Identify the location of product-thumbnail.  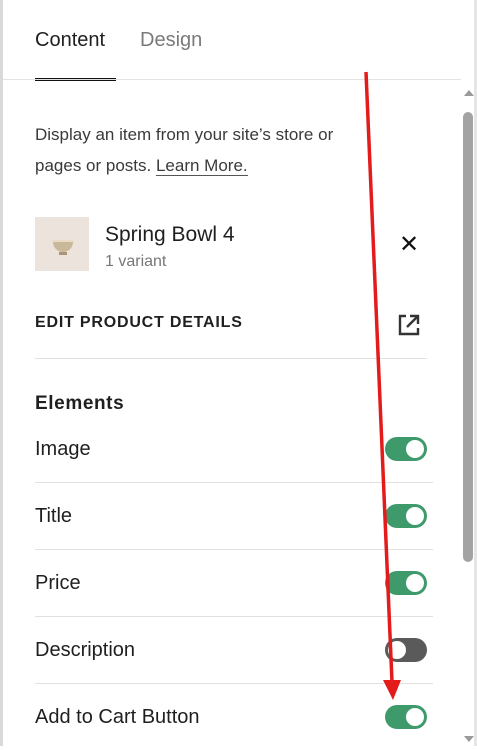
(62, 244).